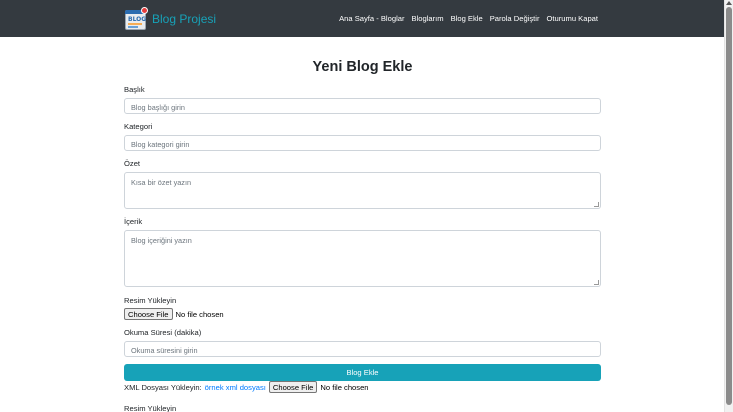  What do you see at coordinates (362, 372) in the screenshot?
I see `submit-button: Blog Ekle` at bounding box center [362, 372].